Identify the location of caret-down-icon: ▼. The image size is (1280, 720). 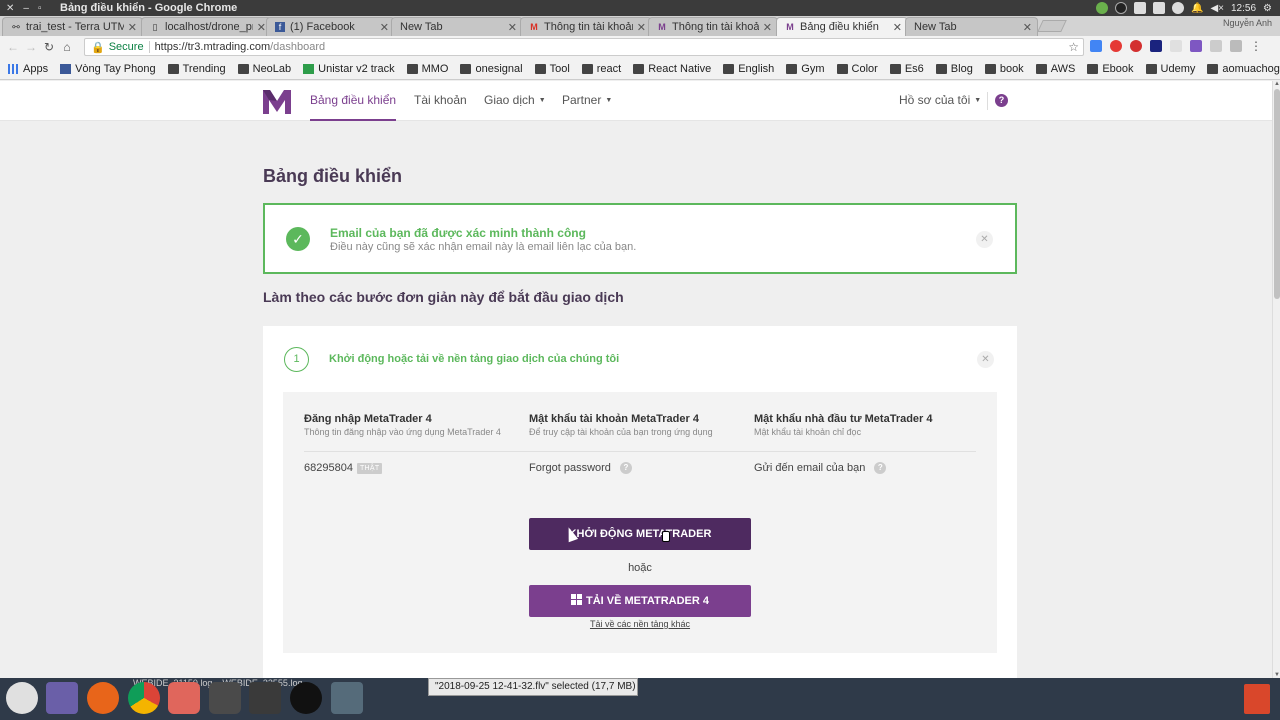
(542, 100).